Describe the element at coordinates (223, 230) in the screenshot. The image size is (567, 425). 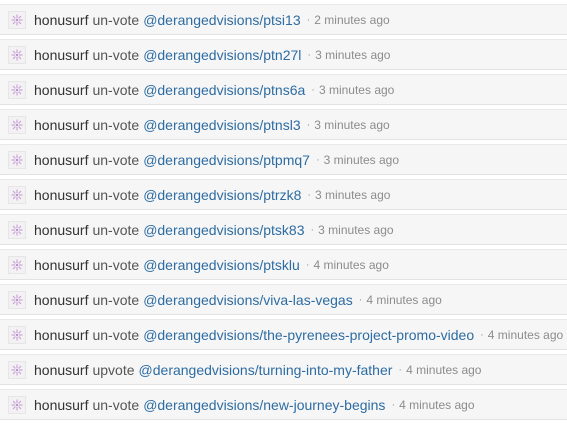
I see `post-link: @derangedvisions/ptsk83` at that location.